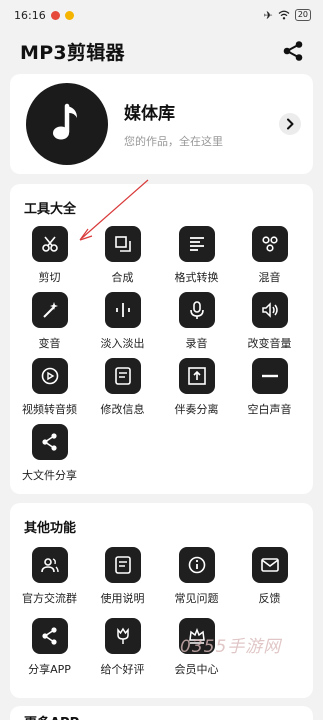 The height and width of the screenshot is (720, 323). What do you see at coordinates (122, 244) in the screenshot?
I see `merge-icon` at bounding box center [122, 244].